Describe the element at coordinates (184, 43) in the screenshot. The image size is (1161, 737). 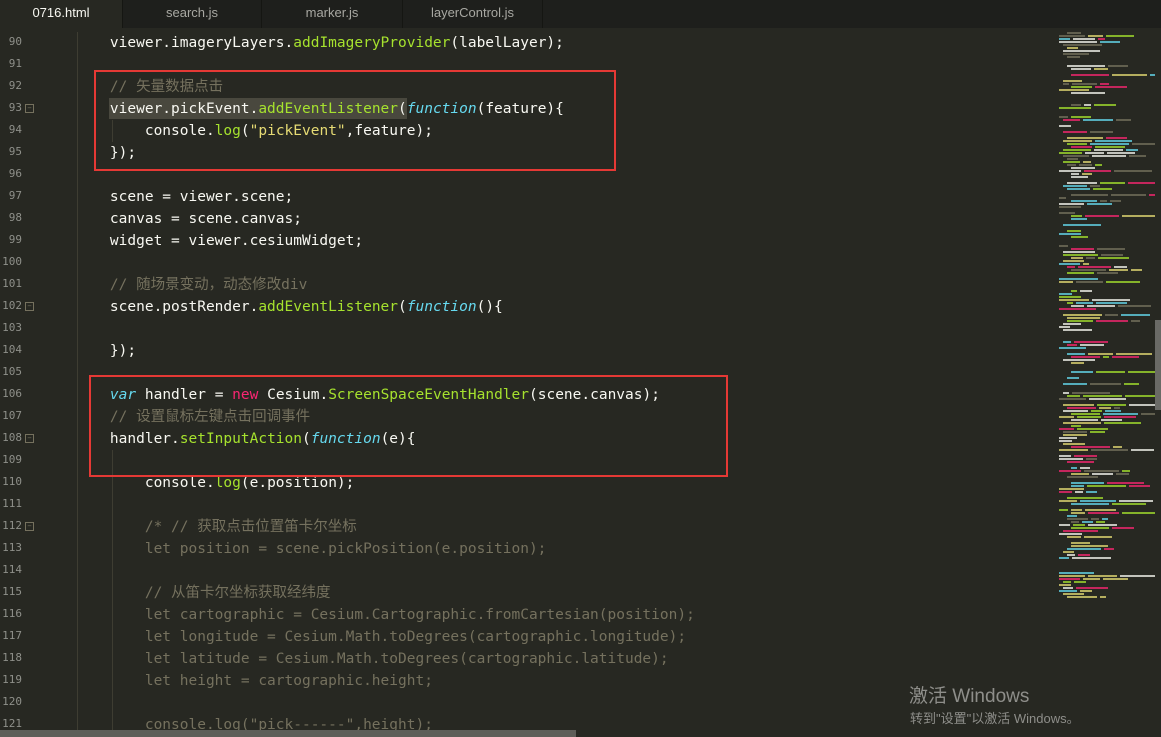
I see `code-token: viewer.imageryLayers.` at that location.